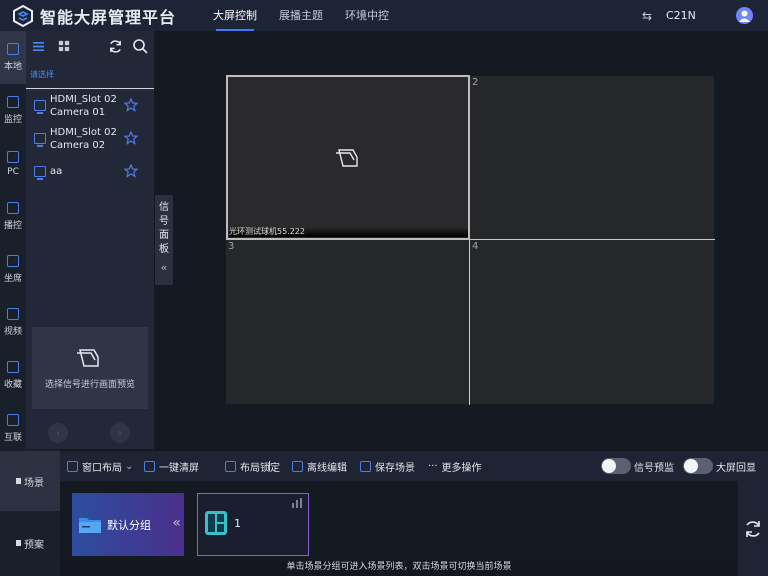 The width and height of the screenshot is (768, 576). Describe the element at coordinates (651, 16) in the screenshot. I see `switch-icon: ⇆` at that location.